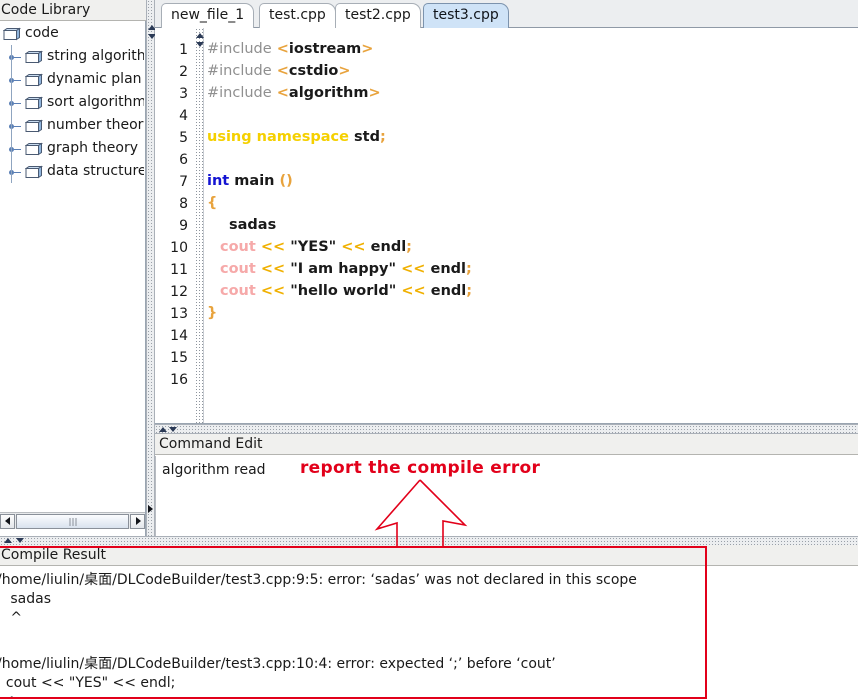 The height and width of the screenshot is (699, 858). What do you see at coordinates (183, 204) in the screenshot?
I see `line-number: 8` at bounding box center [183, 204].